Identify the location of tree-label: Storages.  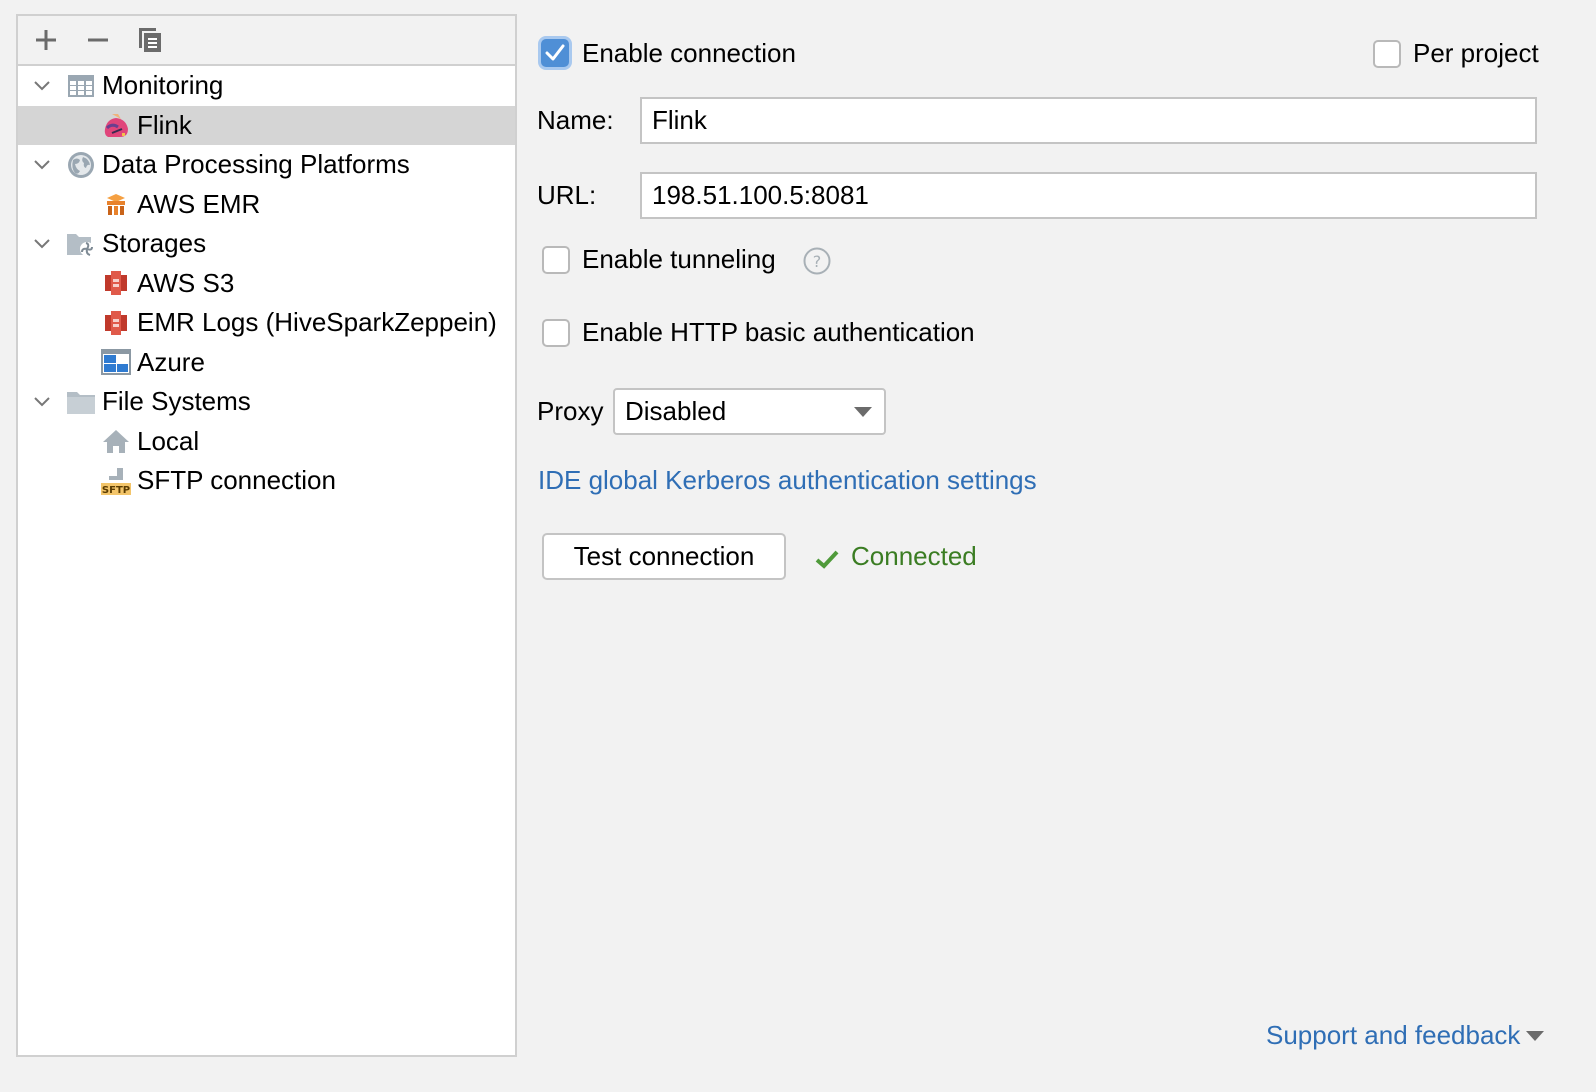
(154, 243).